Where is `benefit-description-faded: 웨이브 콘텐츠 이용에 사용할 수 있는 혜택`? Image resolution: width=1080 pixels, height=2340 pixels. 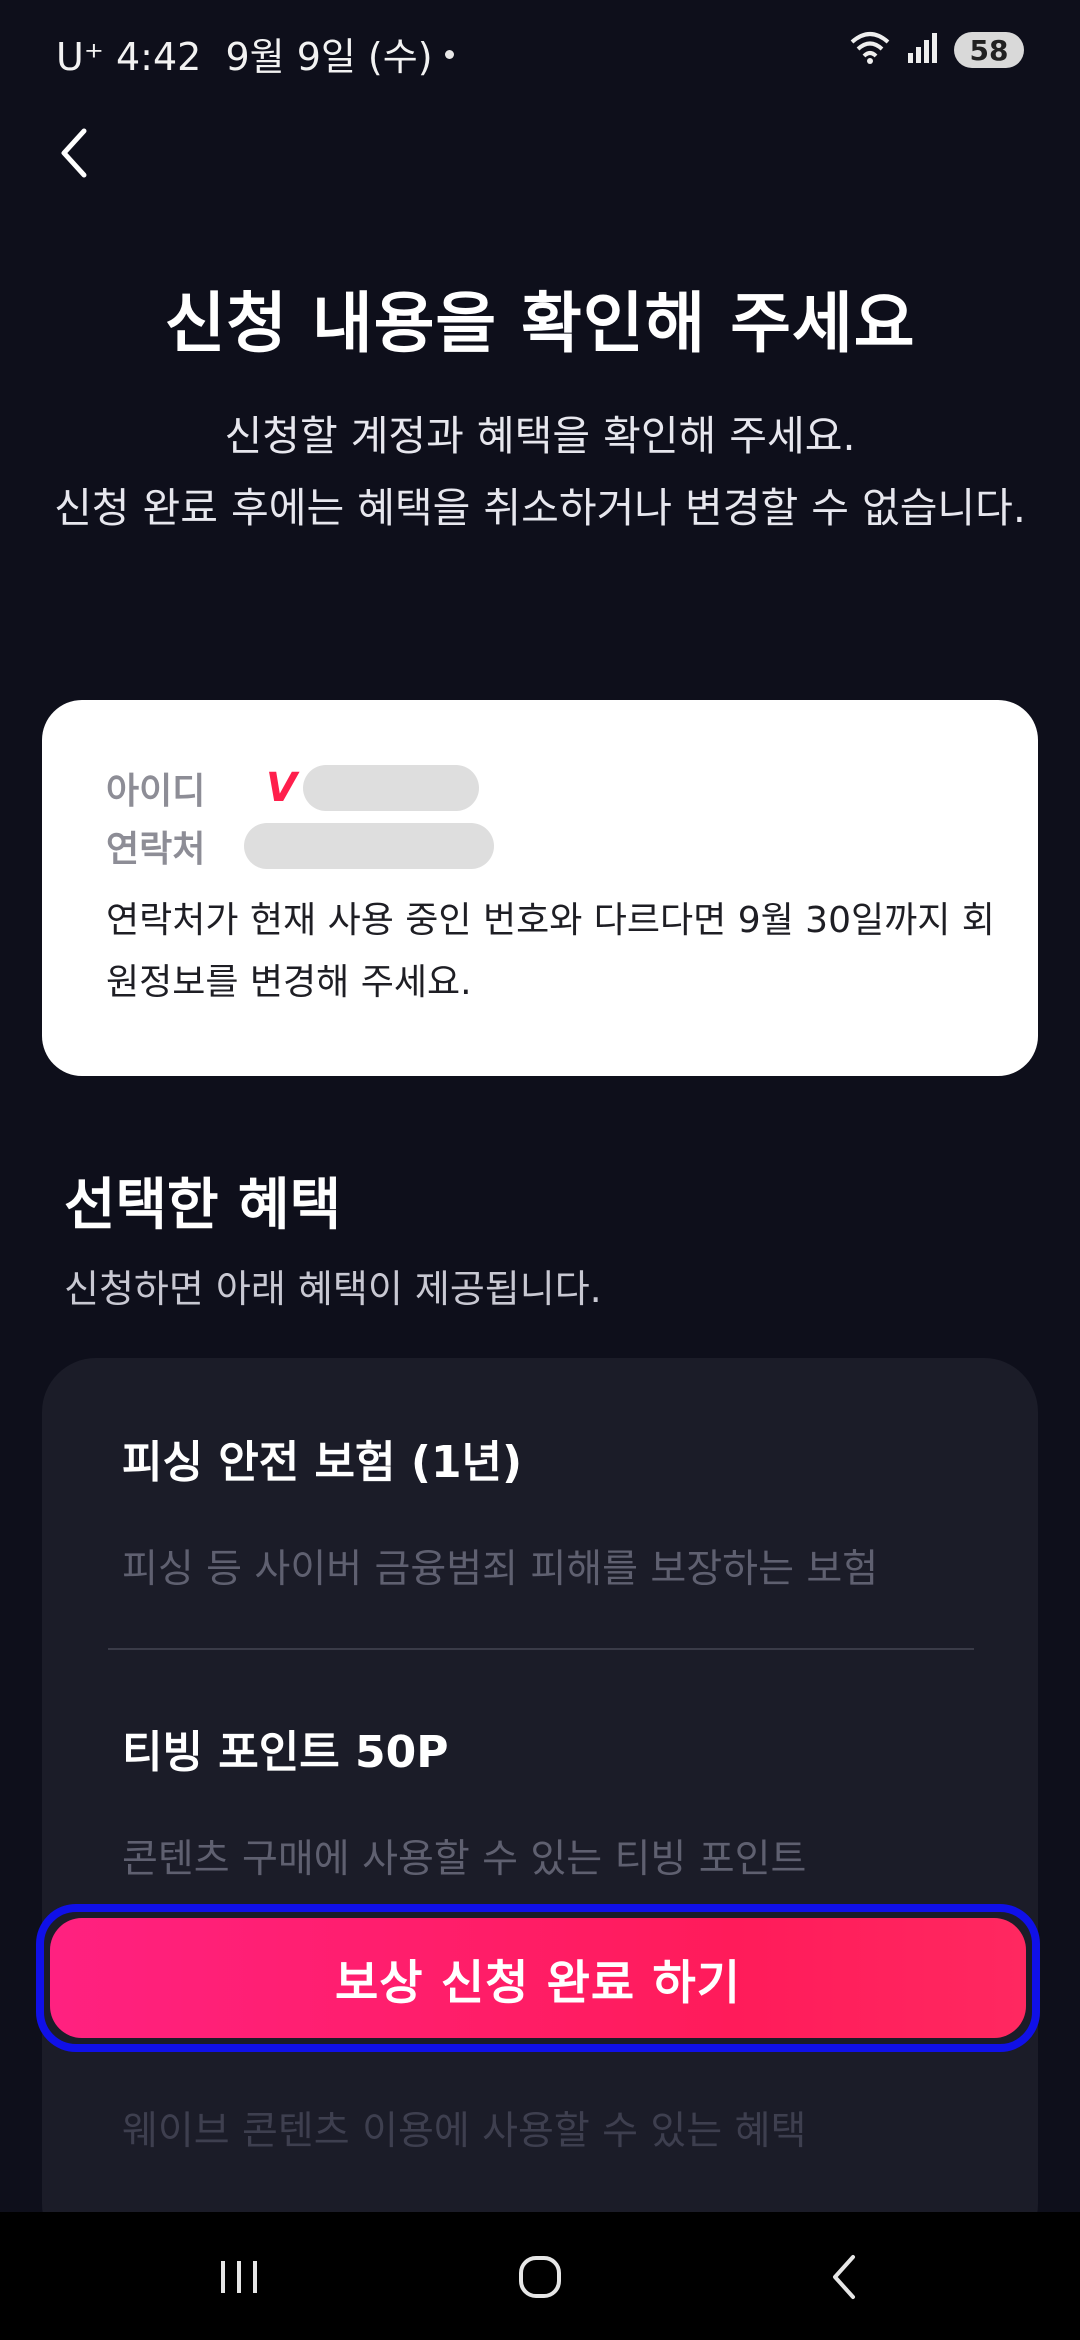 benefit-description-faded: 웨이브 콘텐츠 이용에 사용할 수 있는 혜택 is located at coordinates (464, 2131).